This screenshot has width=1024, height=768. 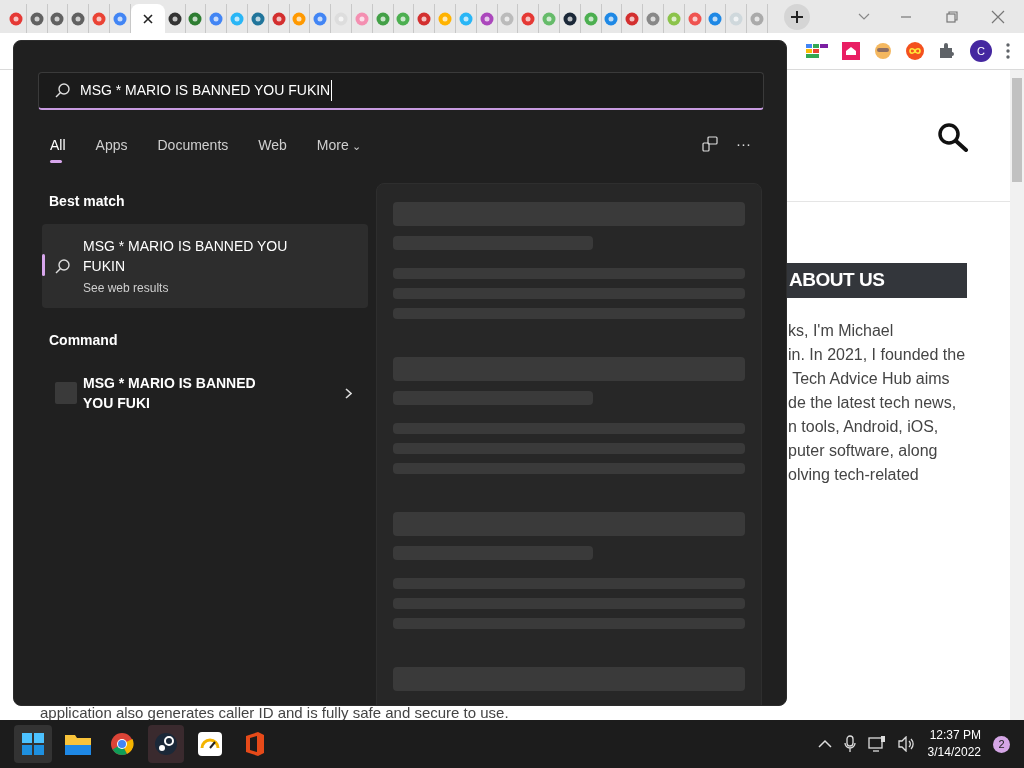 What do you see at coordinates (981, 51) in the screenshot?
I see `profile-avatar: C` at bounding box center [981, 51].